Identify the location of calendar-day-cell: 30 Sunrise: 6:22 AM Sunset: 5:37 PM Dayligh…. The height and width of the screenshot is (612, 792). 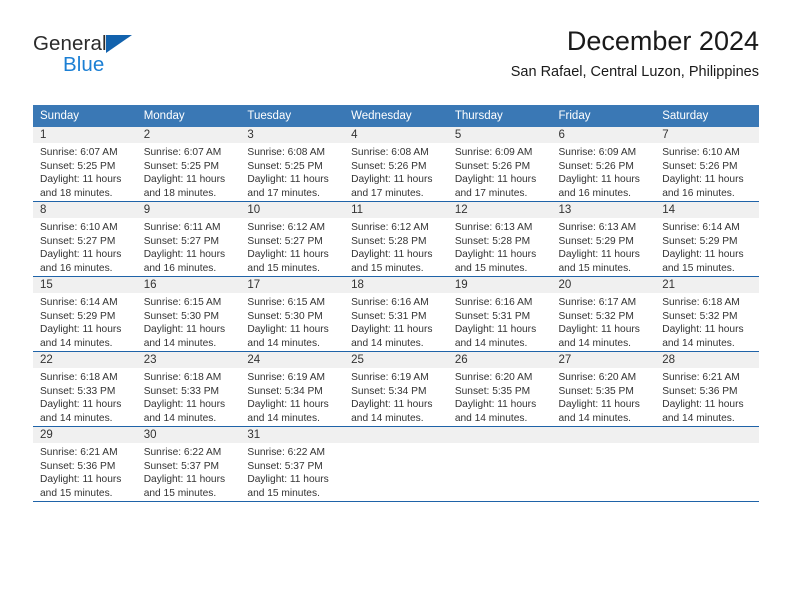
(188, 463).